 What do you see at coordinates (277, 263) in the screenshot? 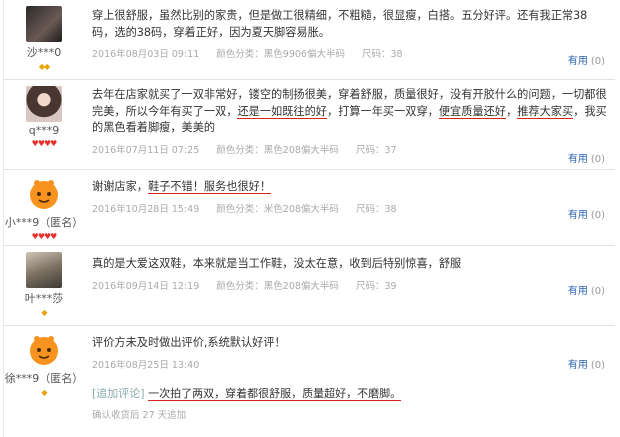
I see `review-text: 真的是大爱这双鞋，本来就是当工作鞋，没太在意，收到后特别惊喜，舒服` at bounding box center [277, 263].